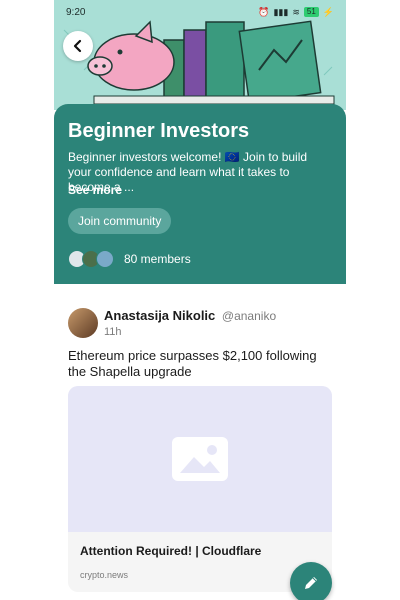  What do you see at coordinates (328, 11) in the screenshot?
I see `charging-icon: ⚡` at bounding box center [328, 11].